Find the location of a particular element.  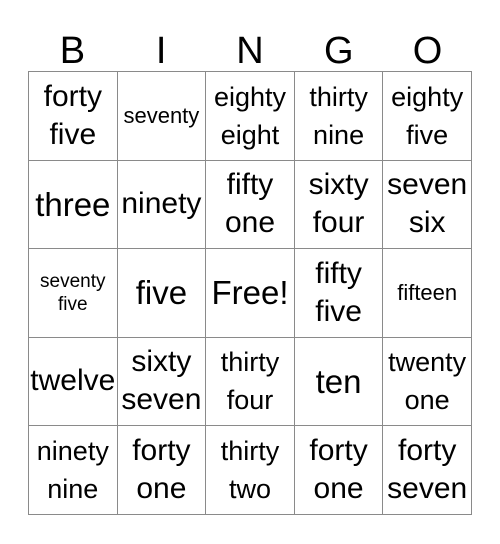

bingo-cell: thirty two is located at coordinates (250, 470).